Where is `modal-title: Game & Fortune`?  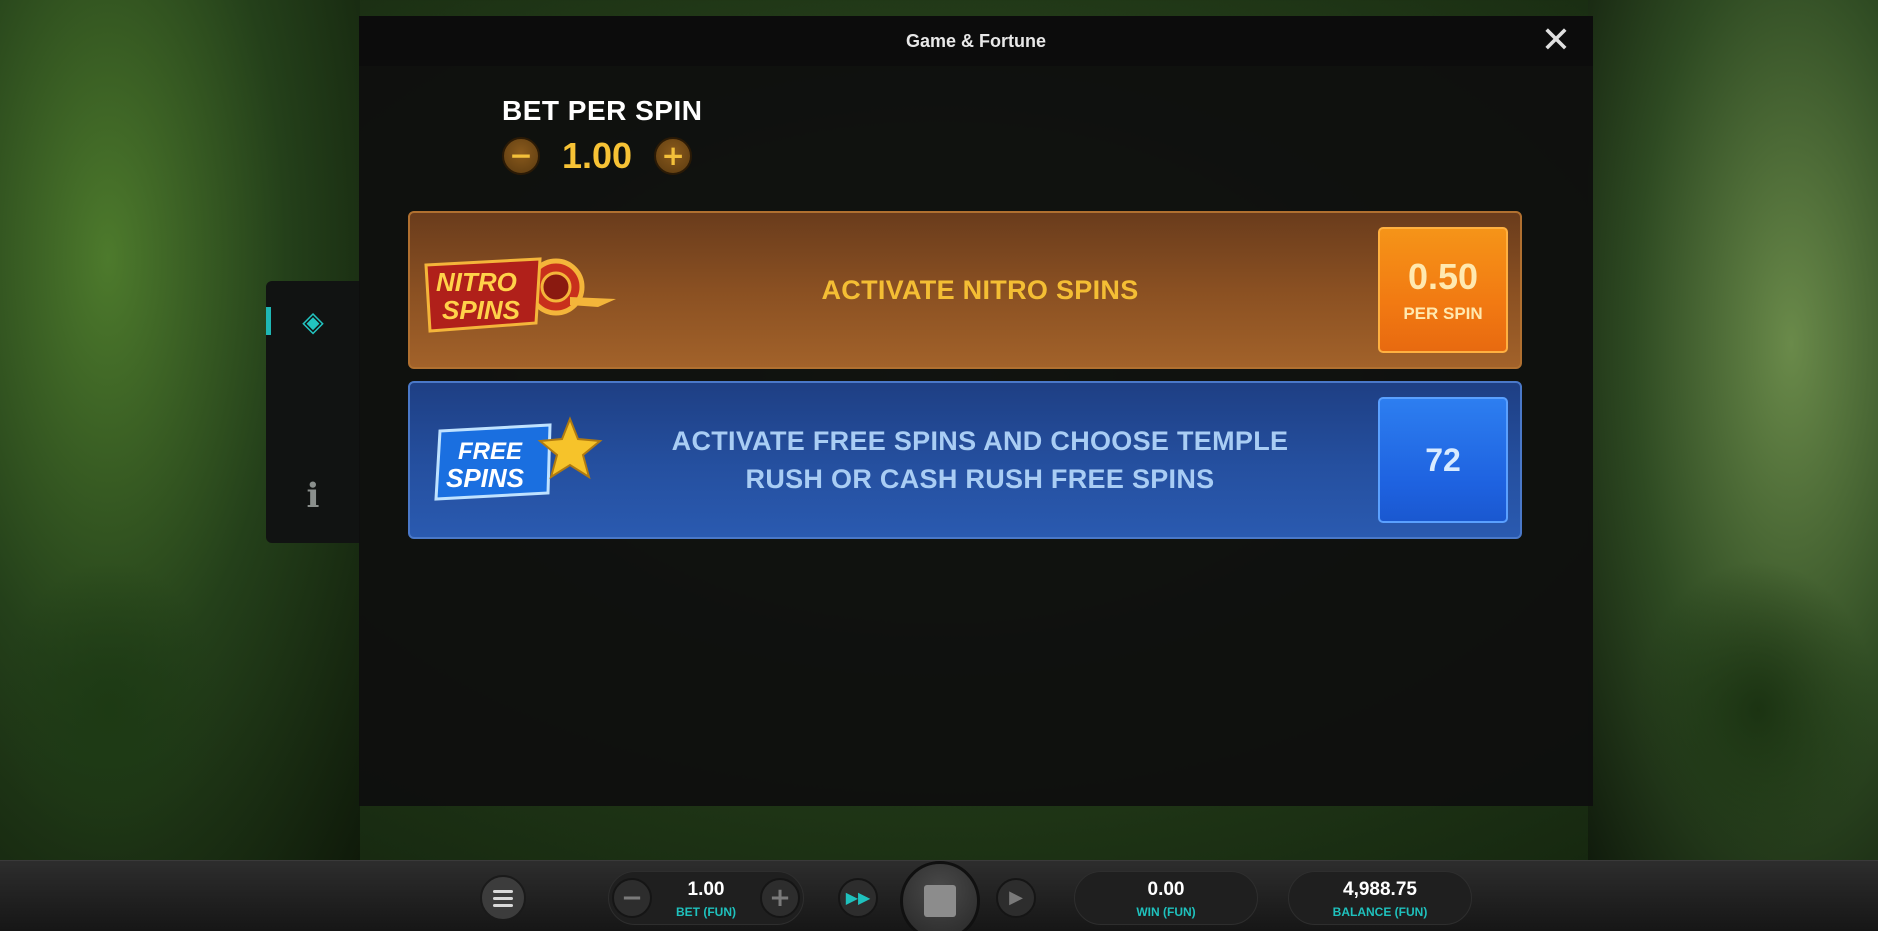 modal-title: Game & Fortune is located at coordinates (976, 40).